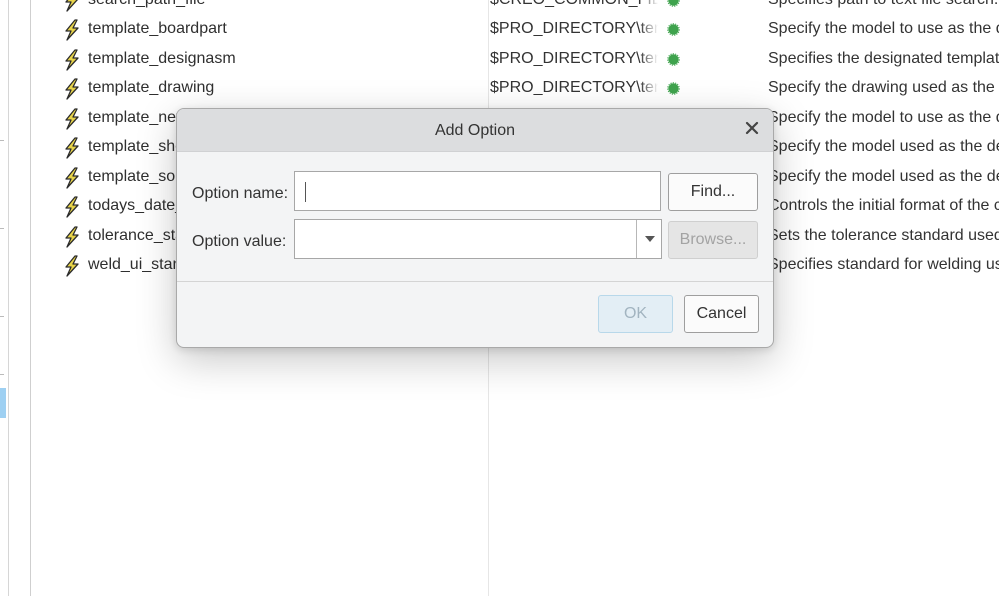 The height and width of the screenshot is (596, 999). Describe the element at coordinates (477, 191) in the screenshot. I see `option-name-input` at that location.